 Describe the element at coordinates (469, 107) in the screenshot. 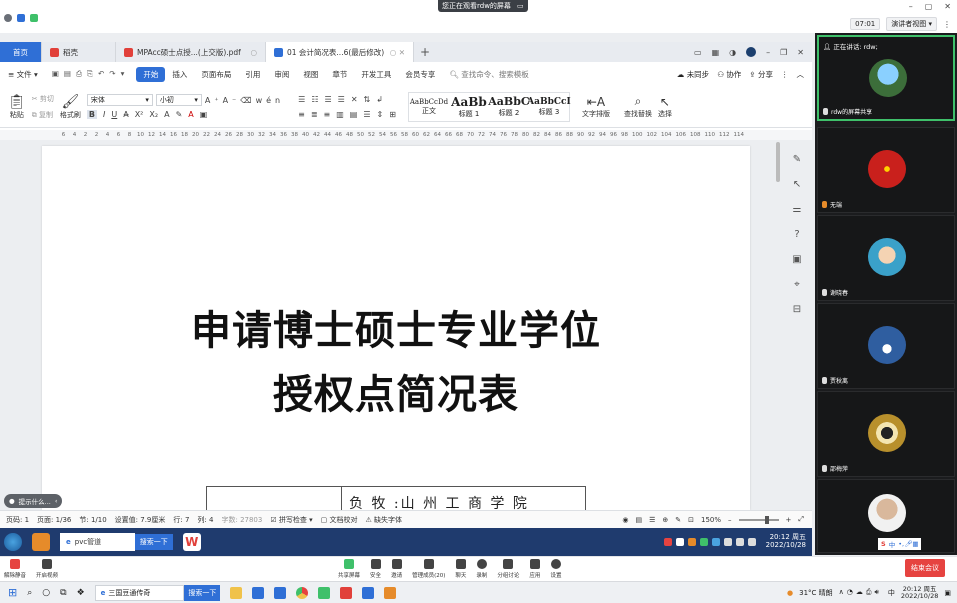

I see `style-heading1: AaBb 标题 1` at that location.